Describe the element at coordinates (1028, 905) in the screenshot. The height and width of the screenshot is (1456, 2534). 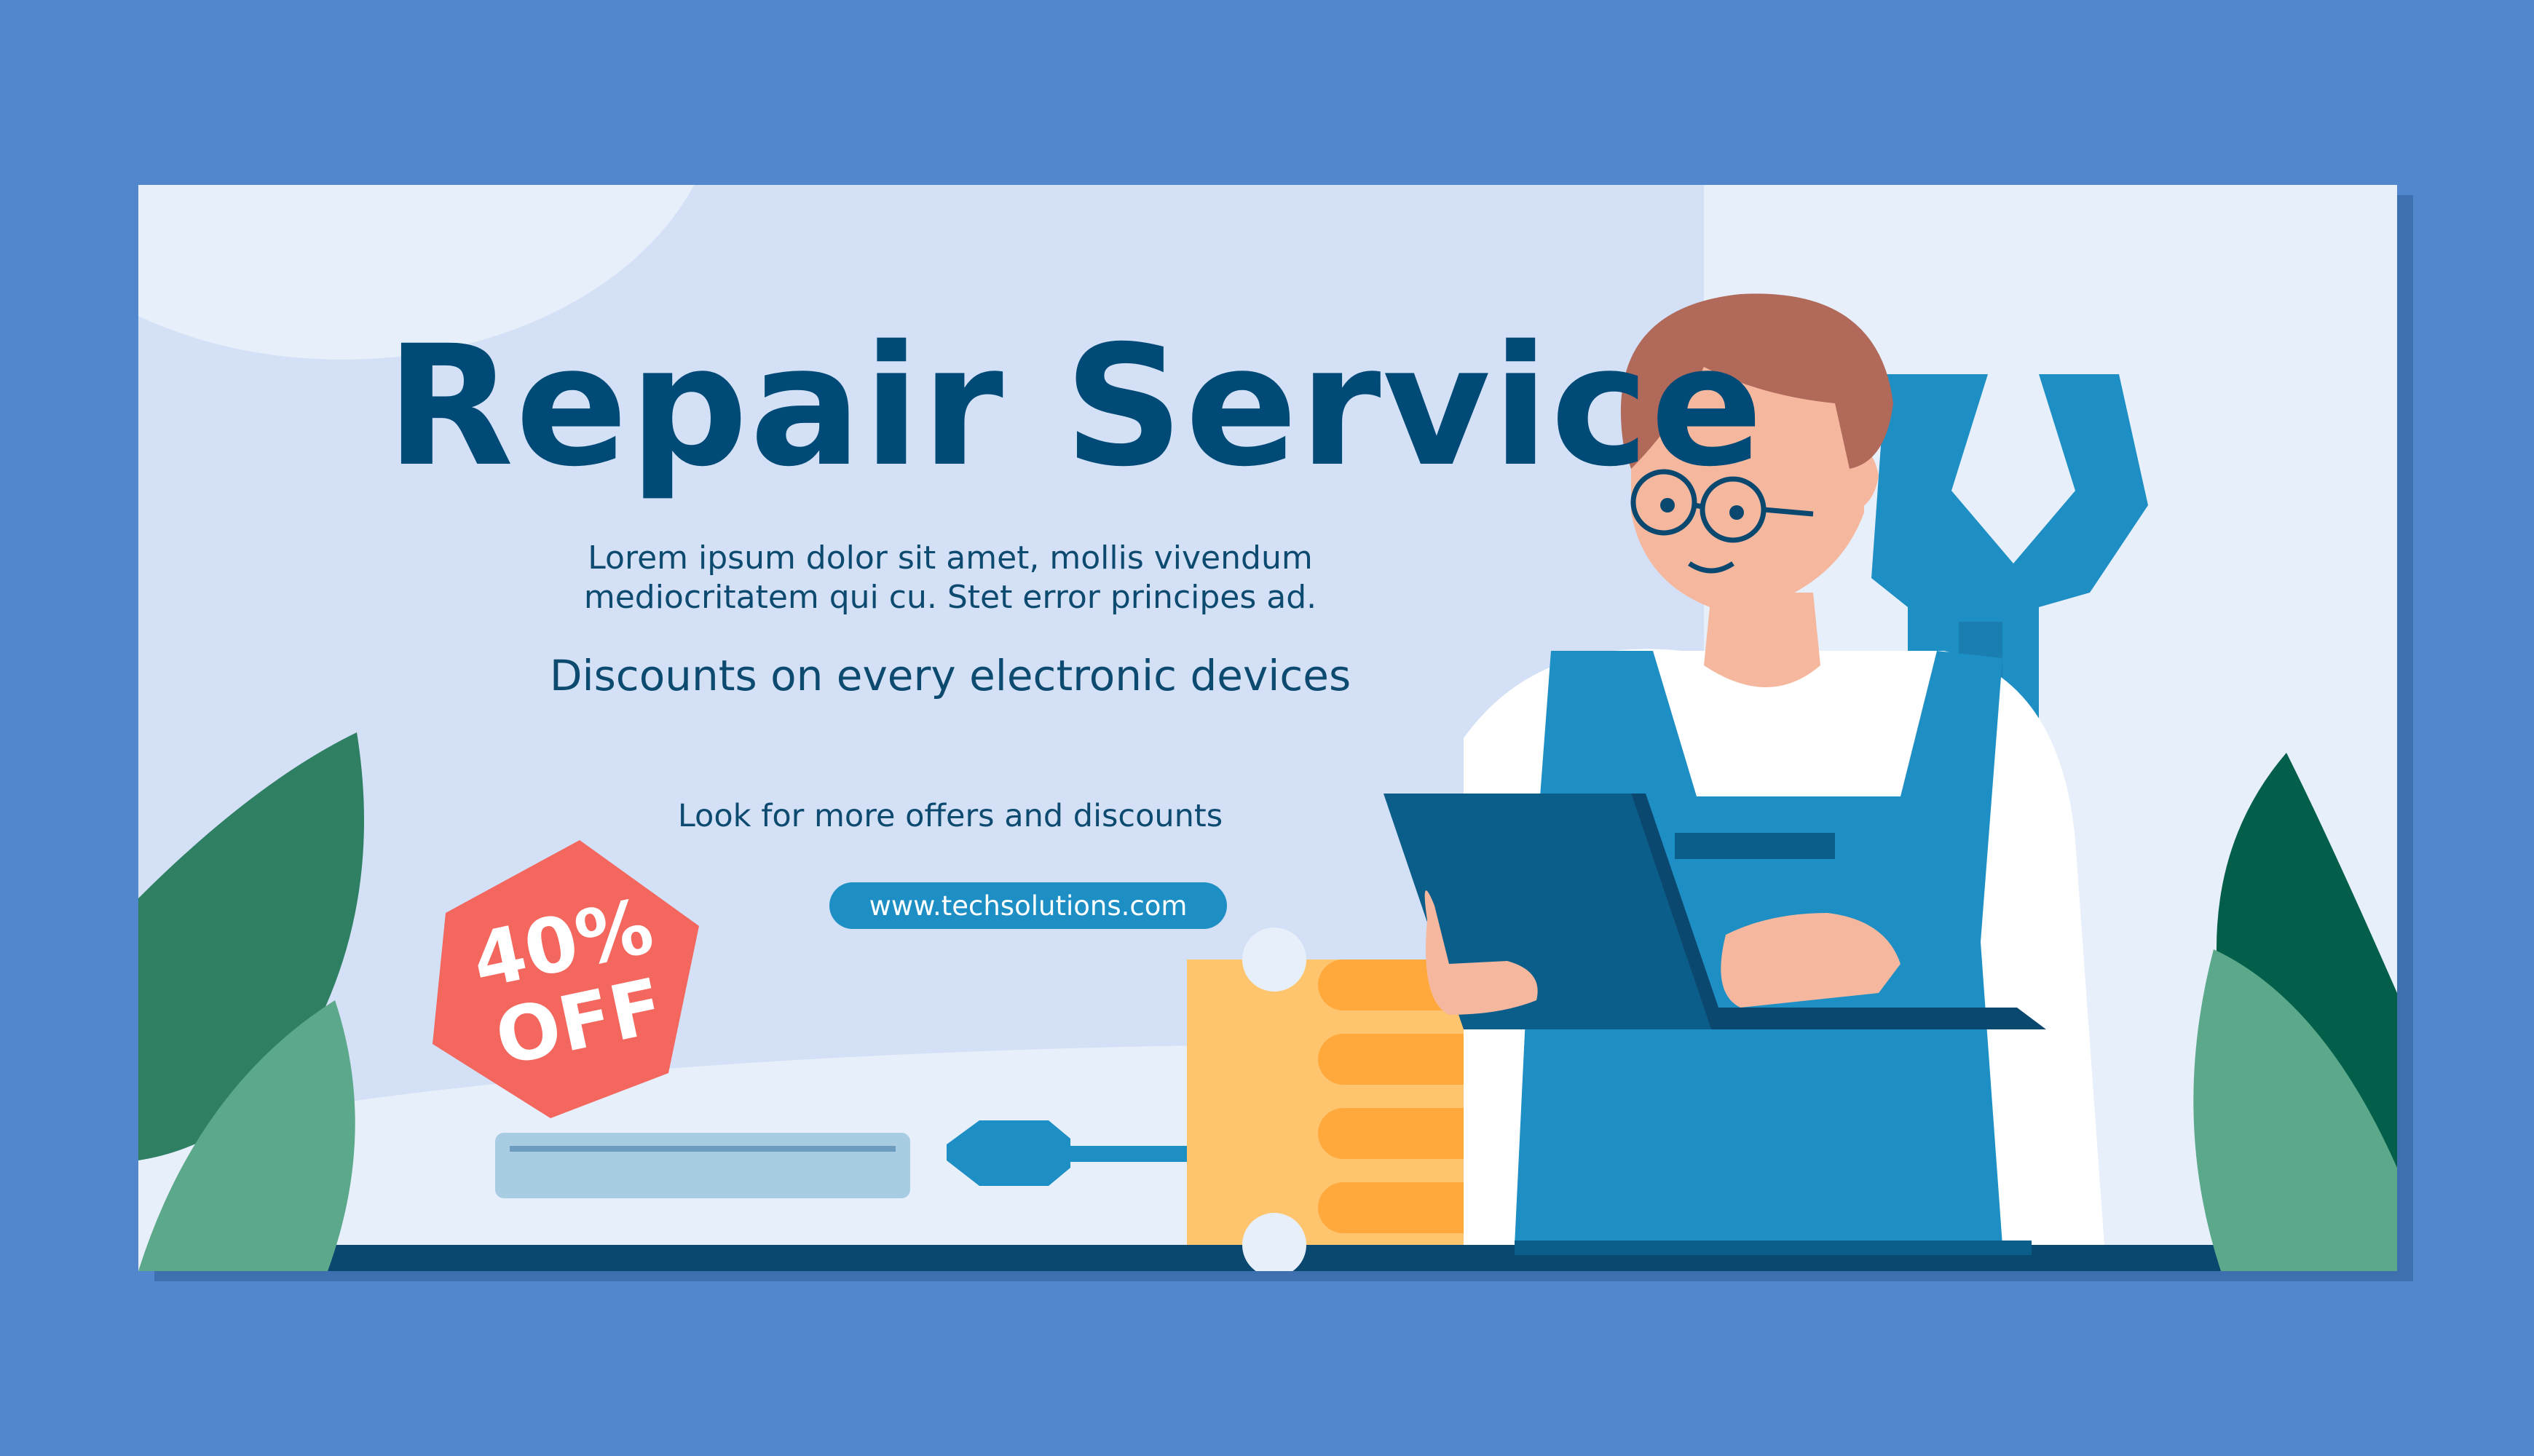
I see `website-url-link: www.techsolutions.com` at that location.